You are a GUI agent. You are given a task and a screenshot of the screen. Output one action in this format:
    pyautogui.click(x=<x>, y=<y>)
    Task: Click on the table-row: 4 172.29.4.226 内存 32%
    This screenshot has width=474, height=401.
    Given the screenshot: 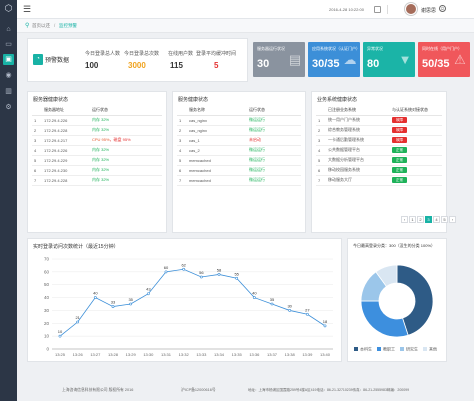 What is the action you would take?
    pyautogui.click(x=97, y=150)
    